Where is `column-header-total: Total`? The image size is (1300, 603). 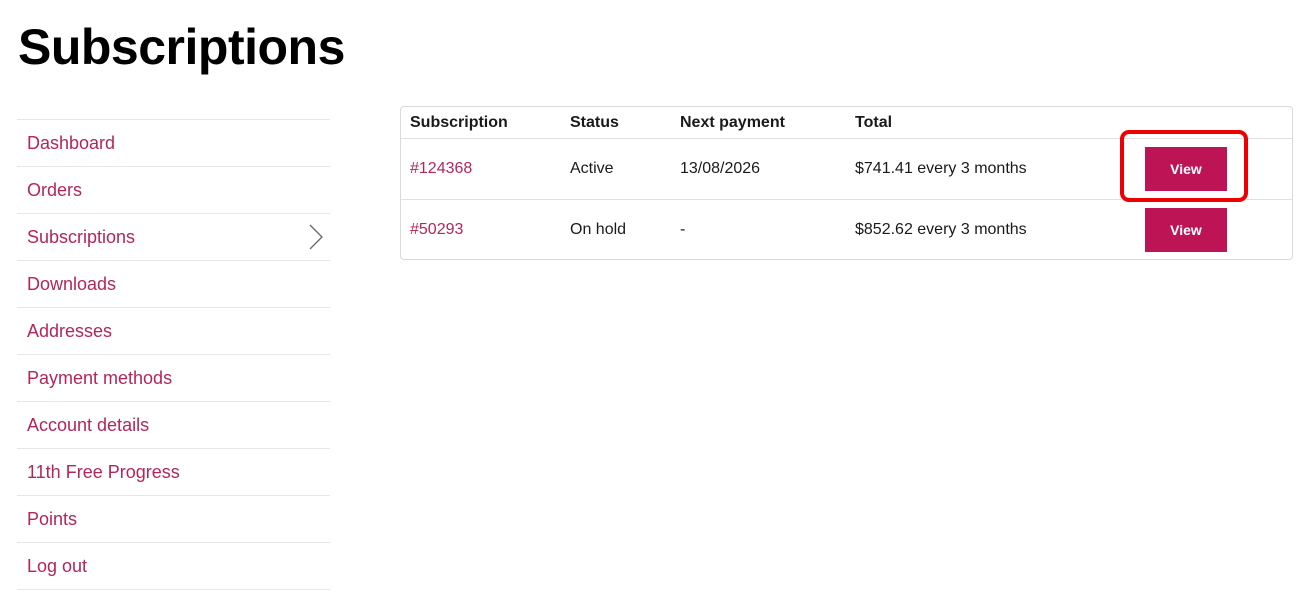 column-header-total: Total is located at coordinates (874, 122).